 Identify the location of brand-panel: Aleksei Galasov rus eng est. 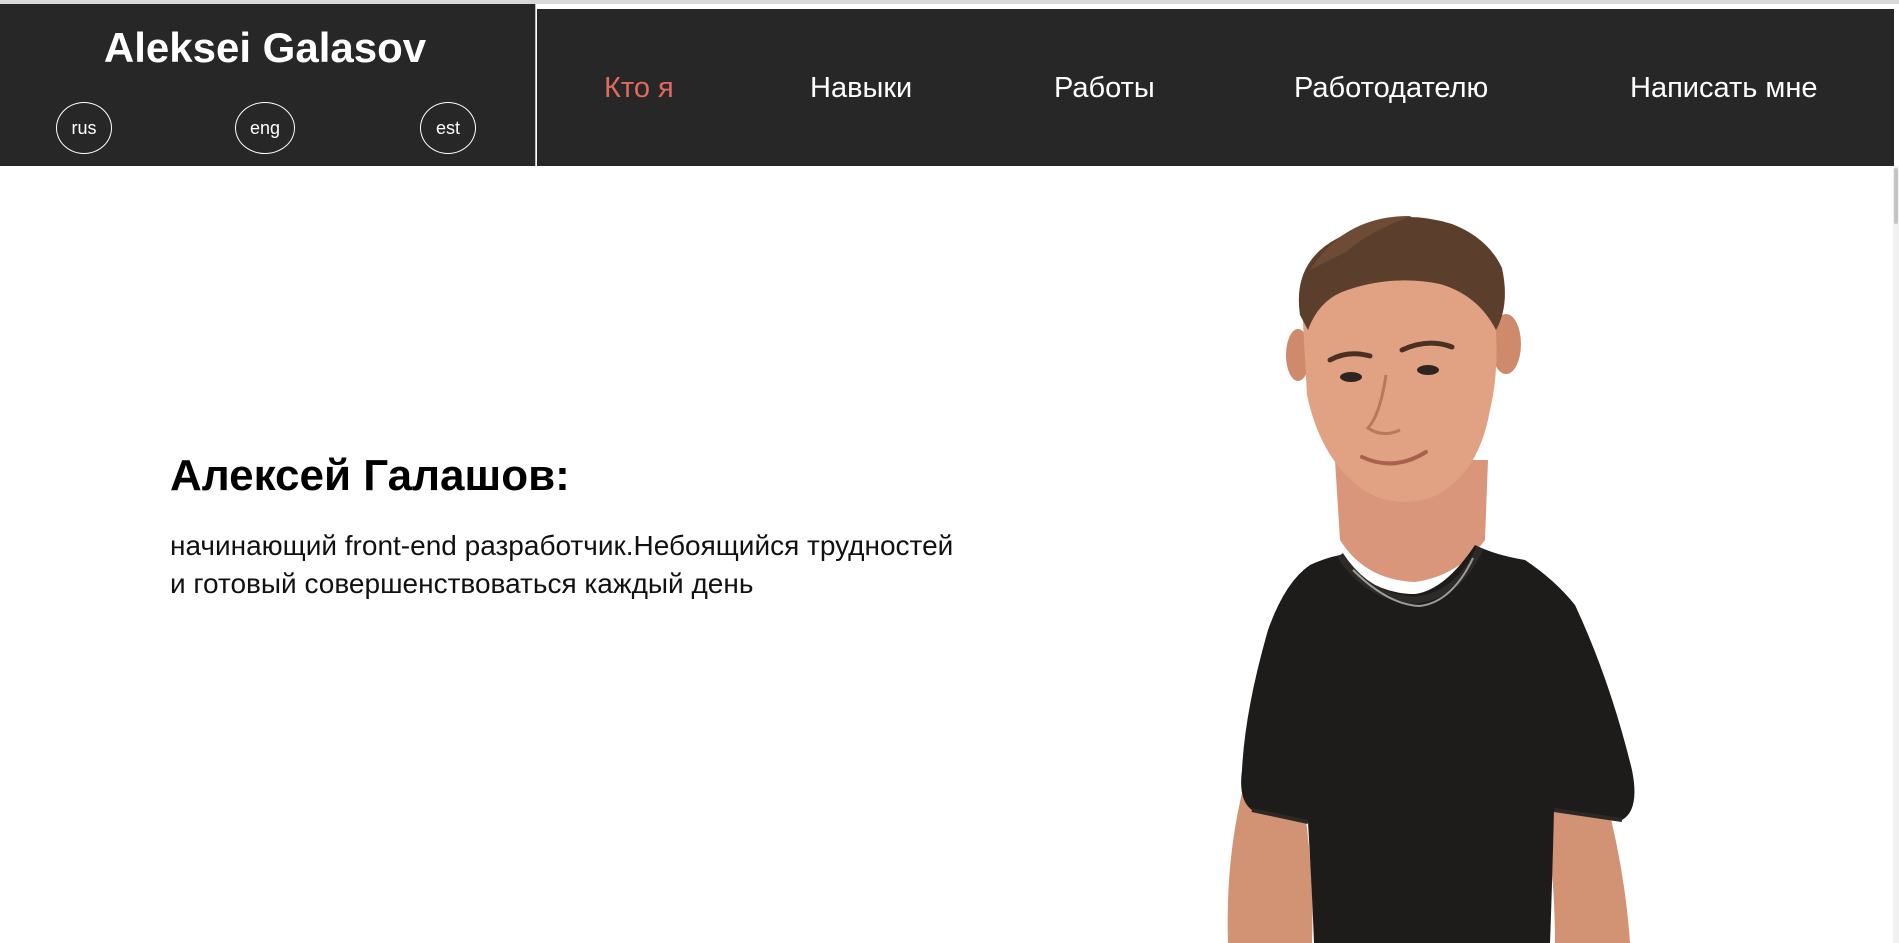
(268, 85).